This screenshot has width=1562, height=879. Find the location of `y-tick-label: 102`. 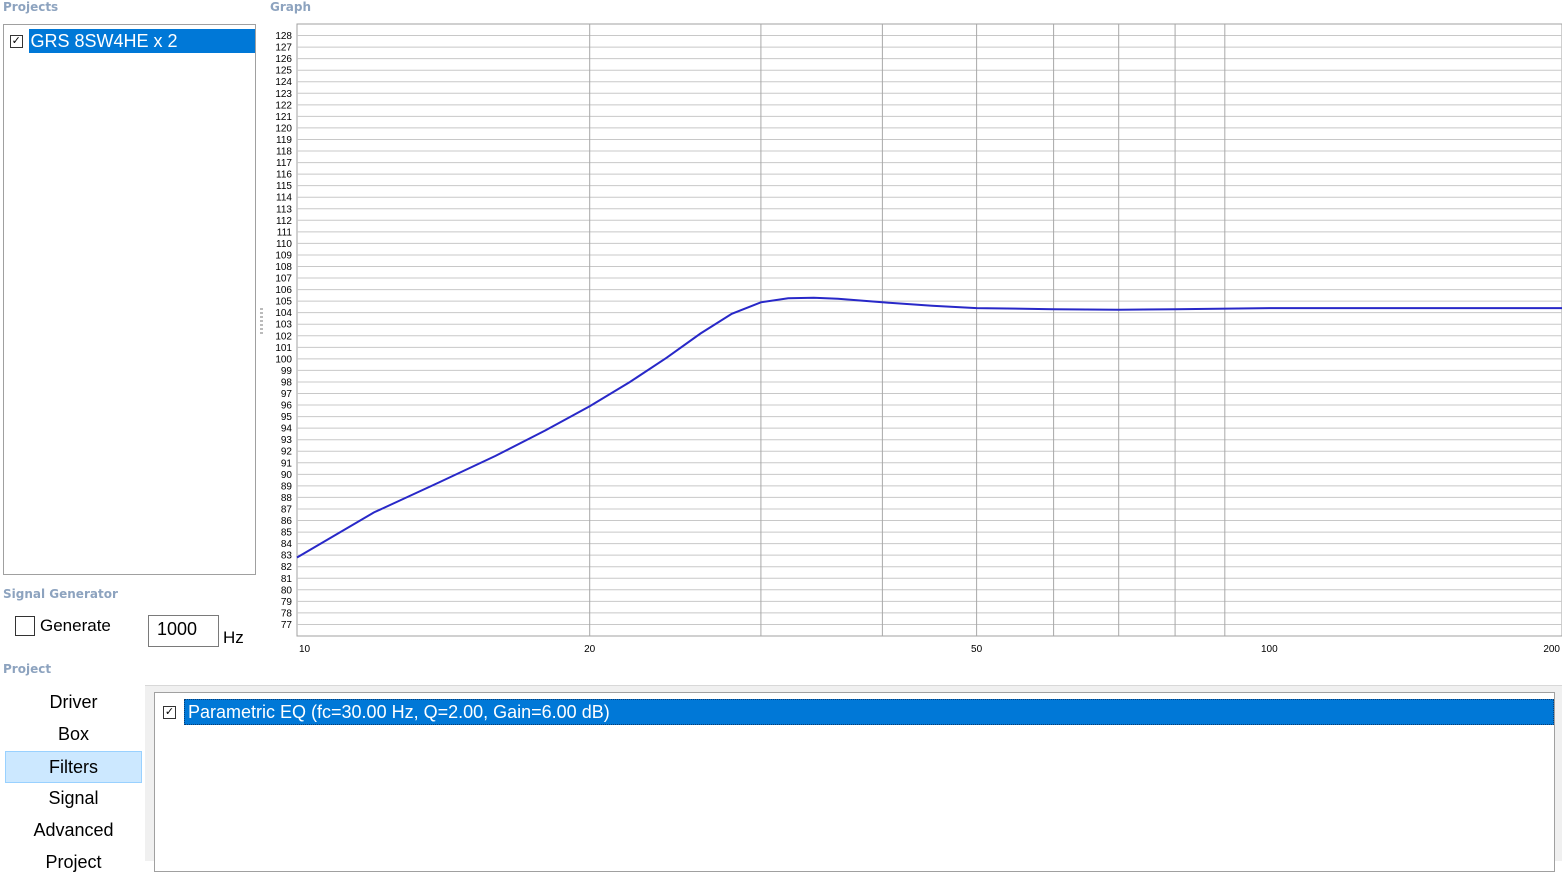

y-tick-label: 102 is located at coordinates (283, 336).